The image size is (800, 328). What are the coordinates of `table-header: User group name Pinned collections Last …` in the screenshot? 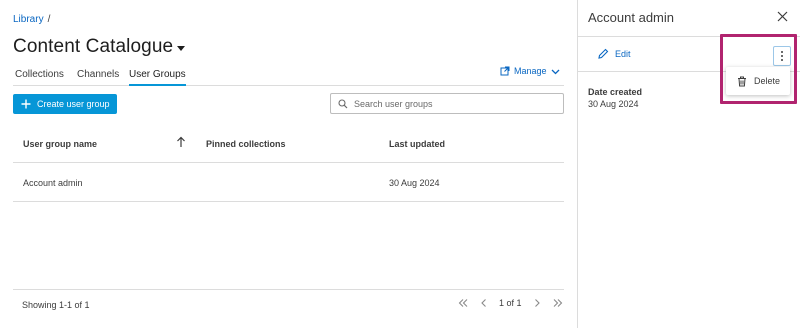 It's located at (288, 143).